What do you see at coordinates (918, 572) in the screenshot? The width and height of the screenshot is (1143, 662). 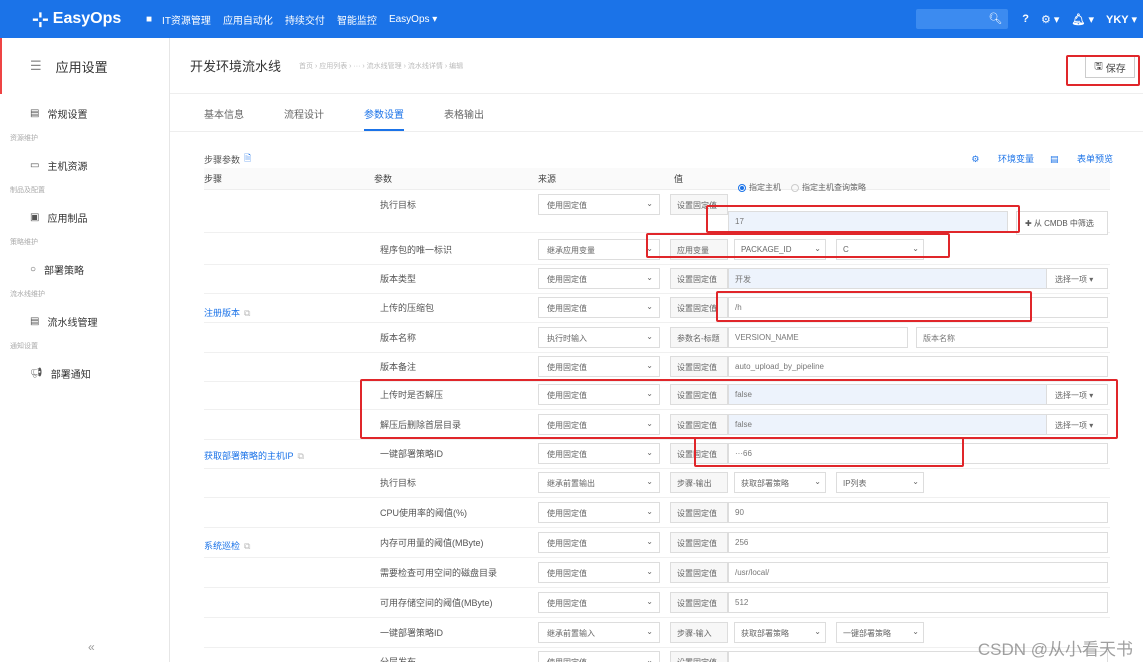 I see `value-input: /usr/local/` at bounding box center [918, 572].